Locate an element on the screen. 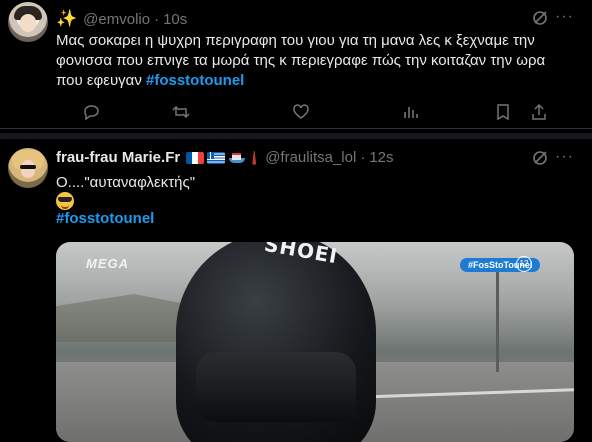  user-handle: @emvolio is located at coordinates (116, 19).